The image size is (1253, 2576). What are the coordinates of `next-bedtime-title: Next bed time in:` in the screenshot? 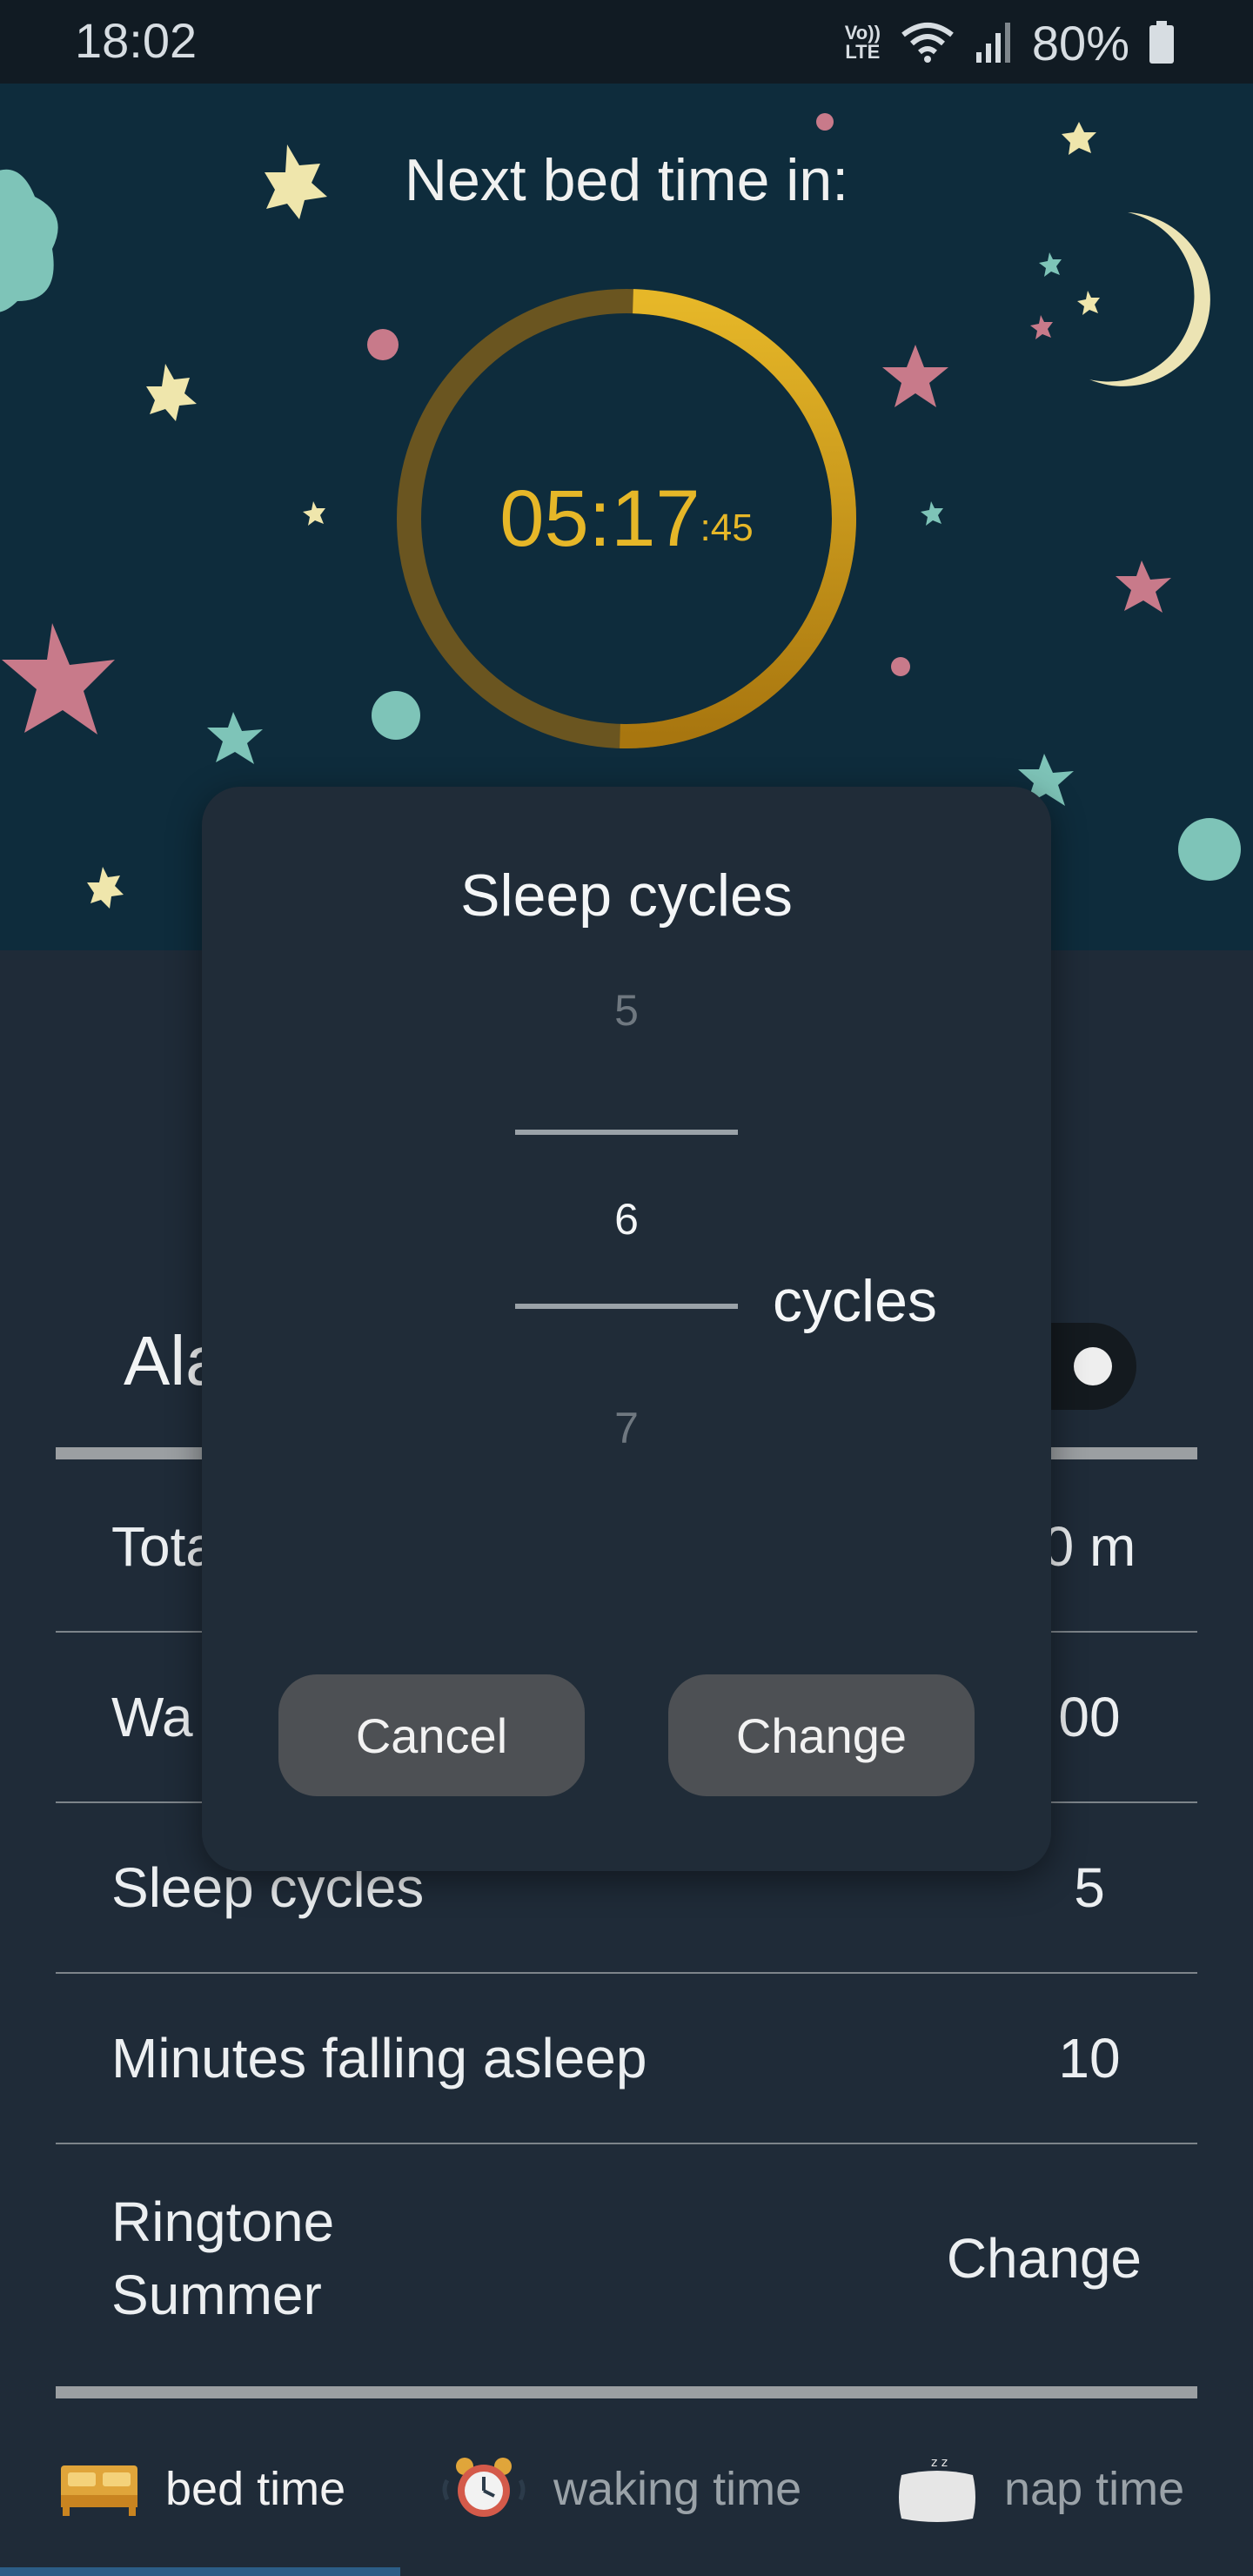 It's located at (626, 180).